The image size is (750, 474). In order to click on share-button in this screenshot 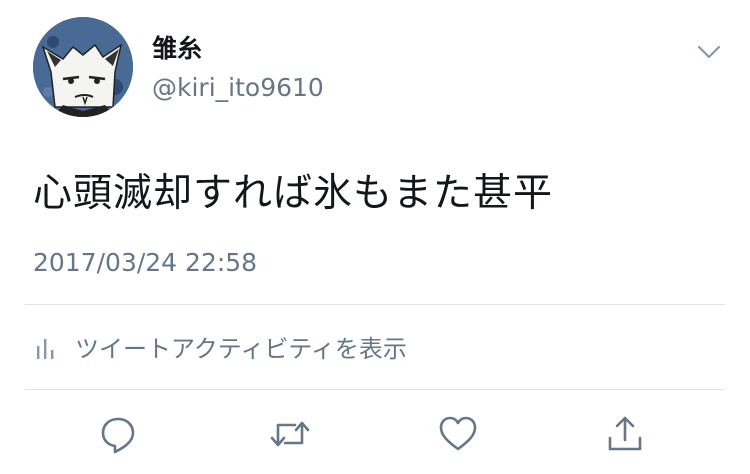, I will do `click(625, 434)`.